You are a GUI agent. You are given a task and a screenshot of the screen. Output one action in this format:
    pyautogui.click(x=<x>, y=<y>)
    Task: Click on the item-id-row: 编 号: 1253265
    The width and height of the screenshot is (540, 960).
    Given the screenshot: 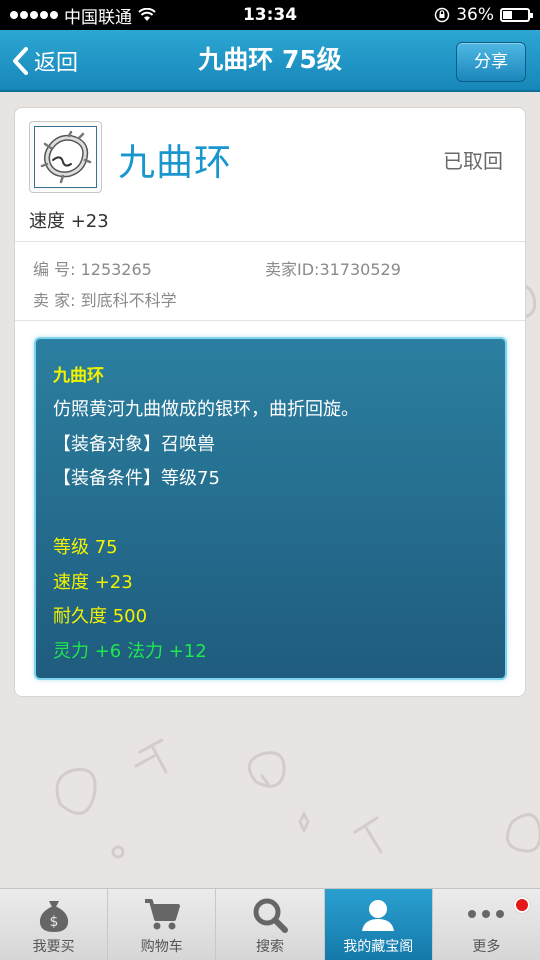 What is the action you would take?
    pyautogui.click(x=92, y=268)
    